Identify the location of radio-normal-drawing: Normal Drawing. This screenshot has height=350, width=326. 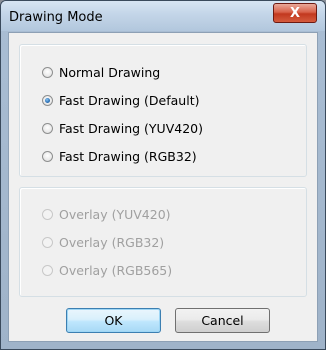
(101, 72).